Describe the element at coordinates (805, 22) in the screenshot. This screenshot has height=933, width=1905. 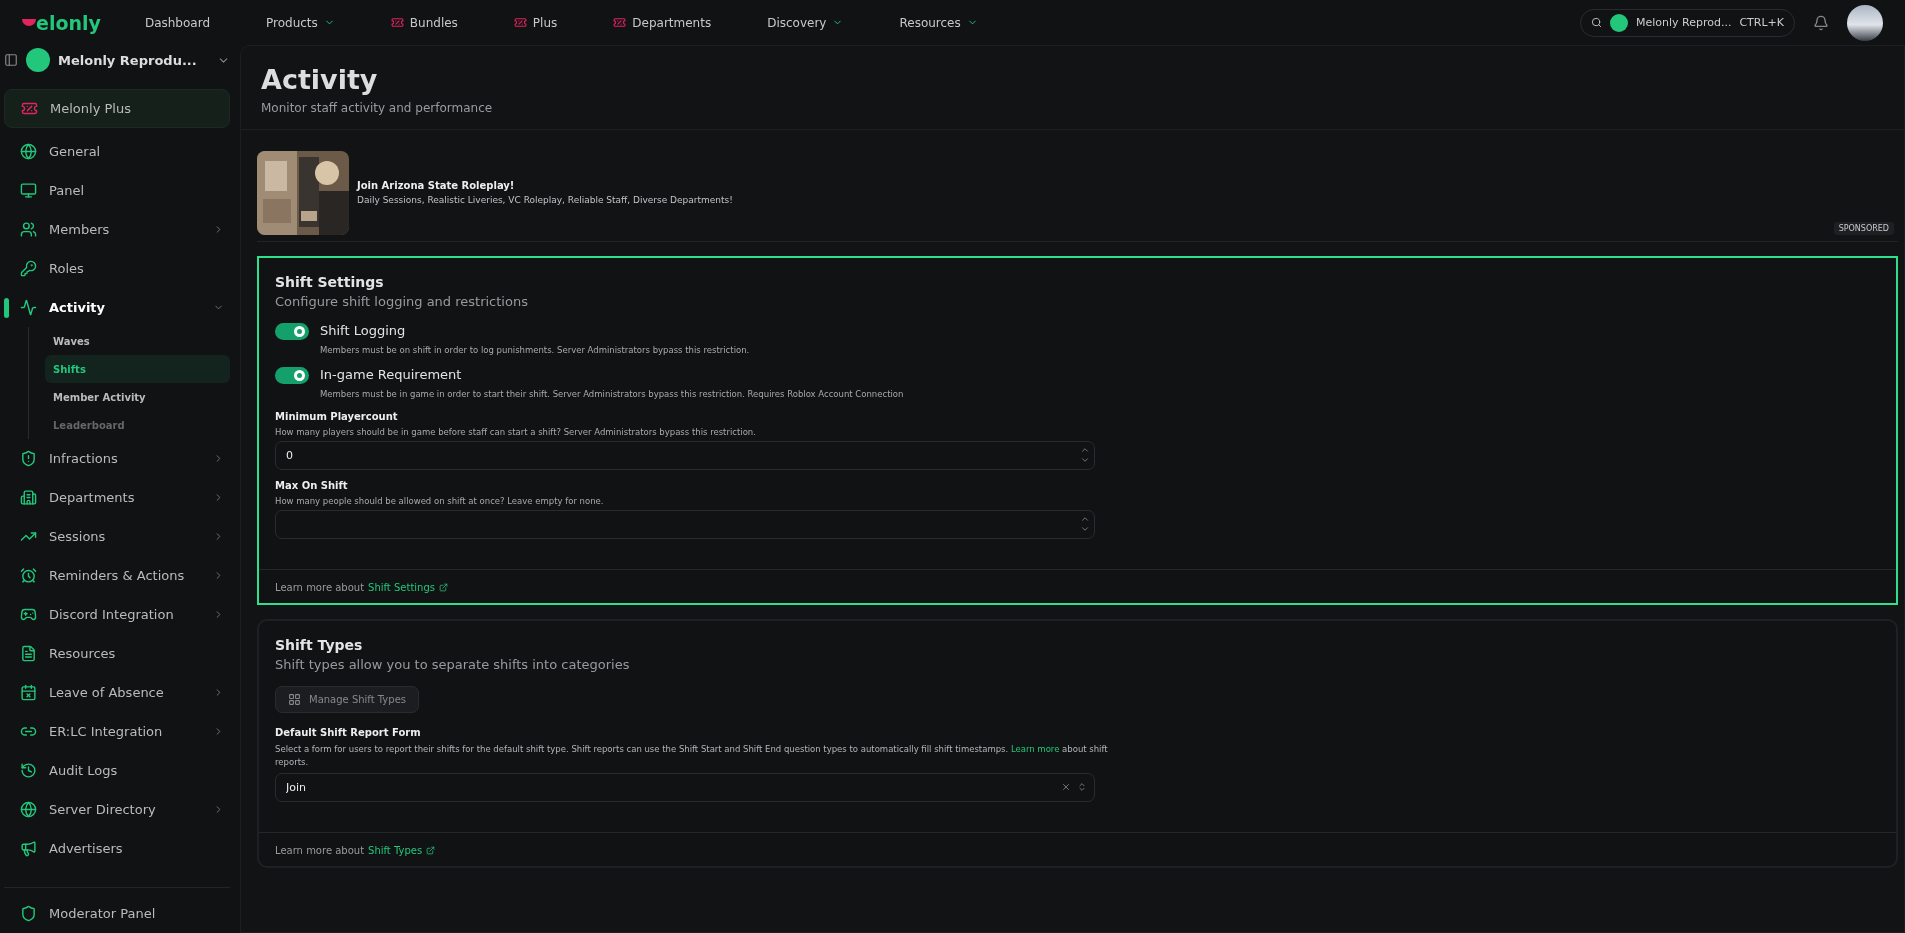
I see `nav-link: Discovery` at that location.